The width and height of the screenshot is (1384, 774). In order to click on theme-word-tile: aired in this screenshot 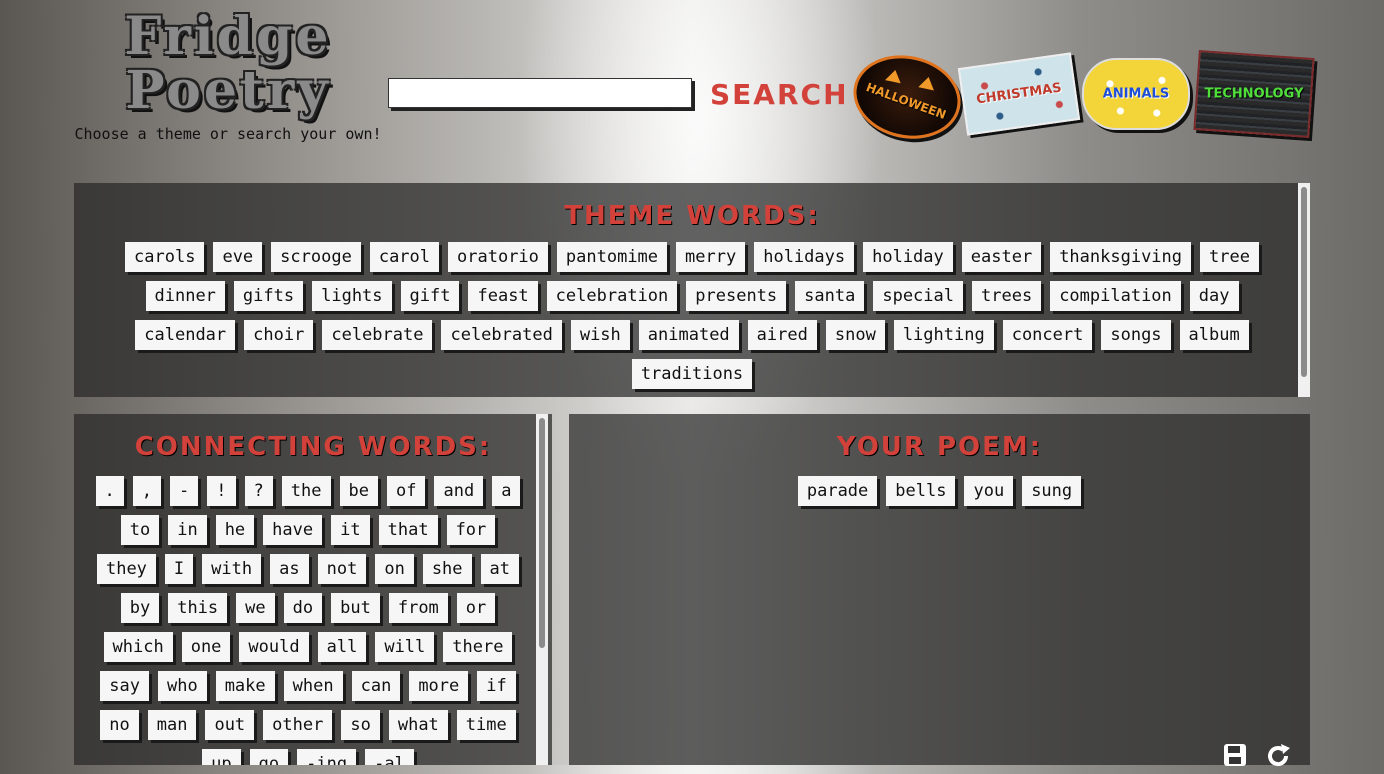, I will do `click(782, 335)`.